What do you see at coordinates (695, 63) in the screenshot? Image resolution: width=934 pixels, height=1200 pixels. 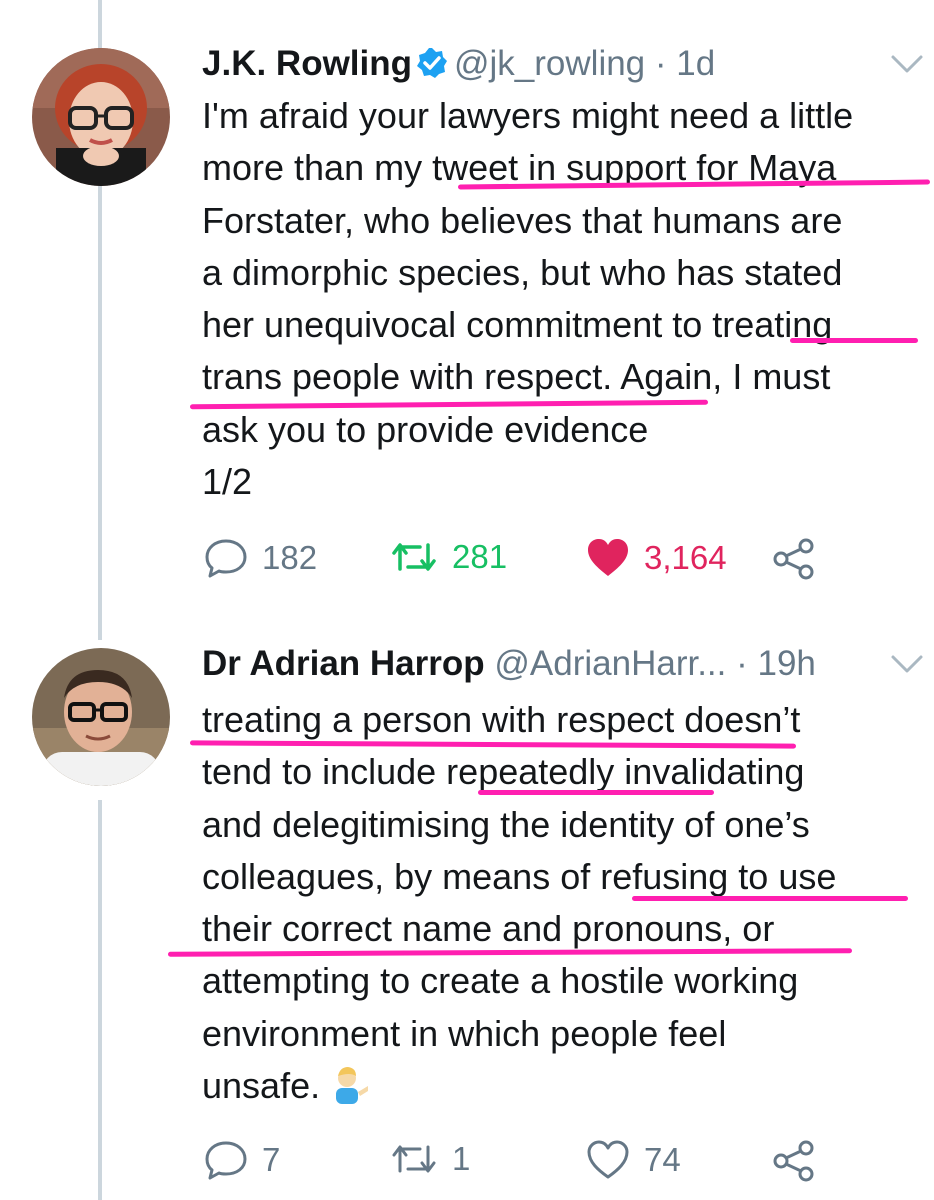 I see `timestamp: 1d` at bounding box center [695, 63].